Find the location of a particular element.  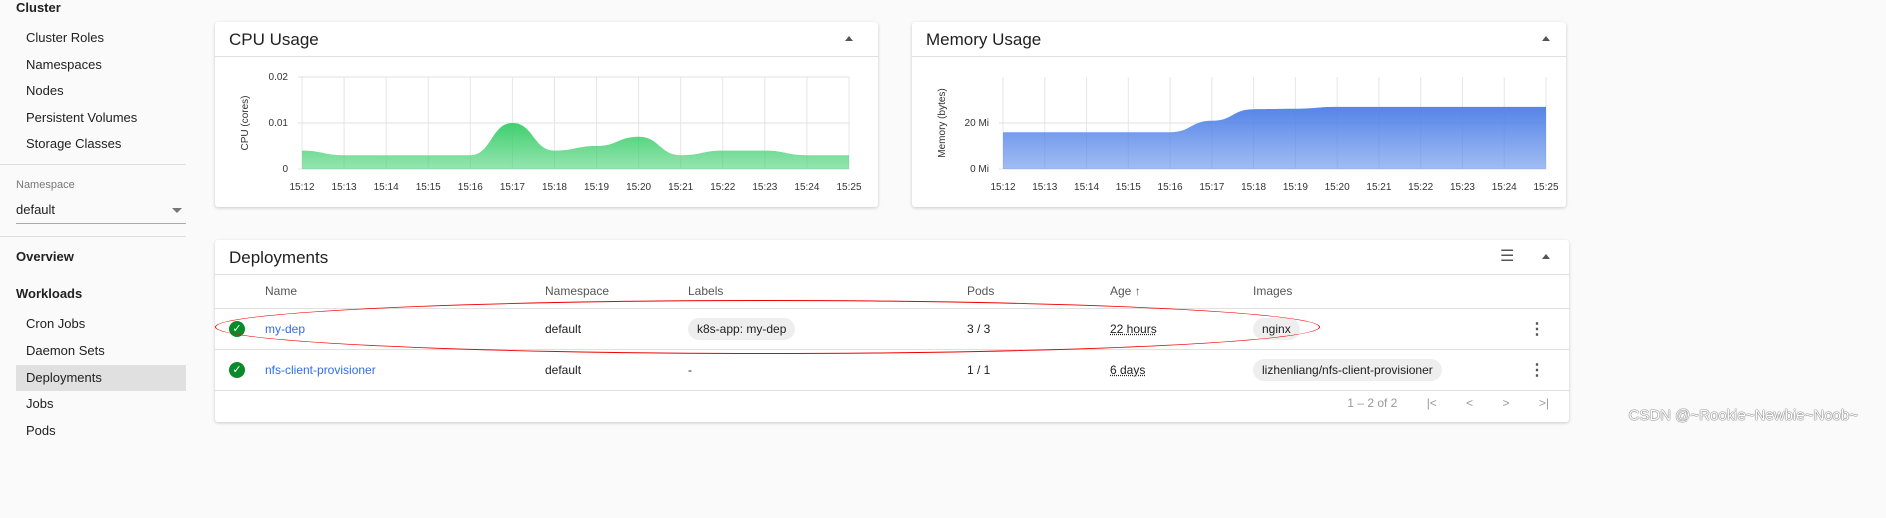

deployments-title: Deployments is located at coordinates (279, 257).